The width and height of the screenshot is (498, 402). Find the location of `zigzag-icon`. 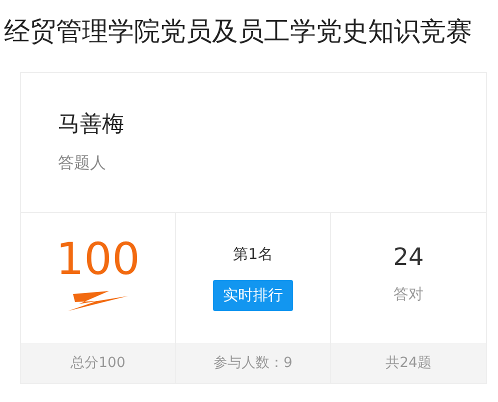

zigzag-icon is located at coordinates (98, 301).